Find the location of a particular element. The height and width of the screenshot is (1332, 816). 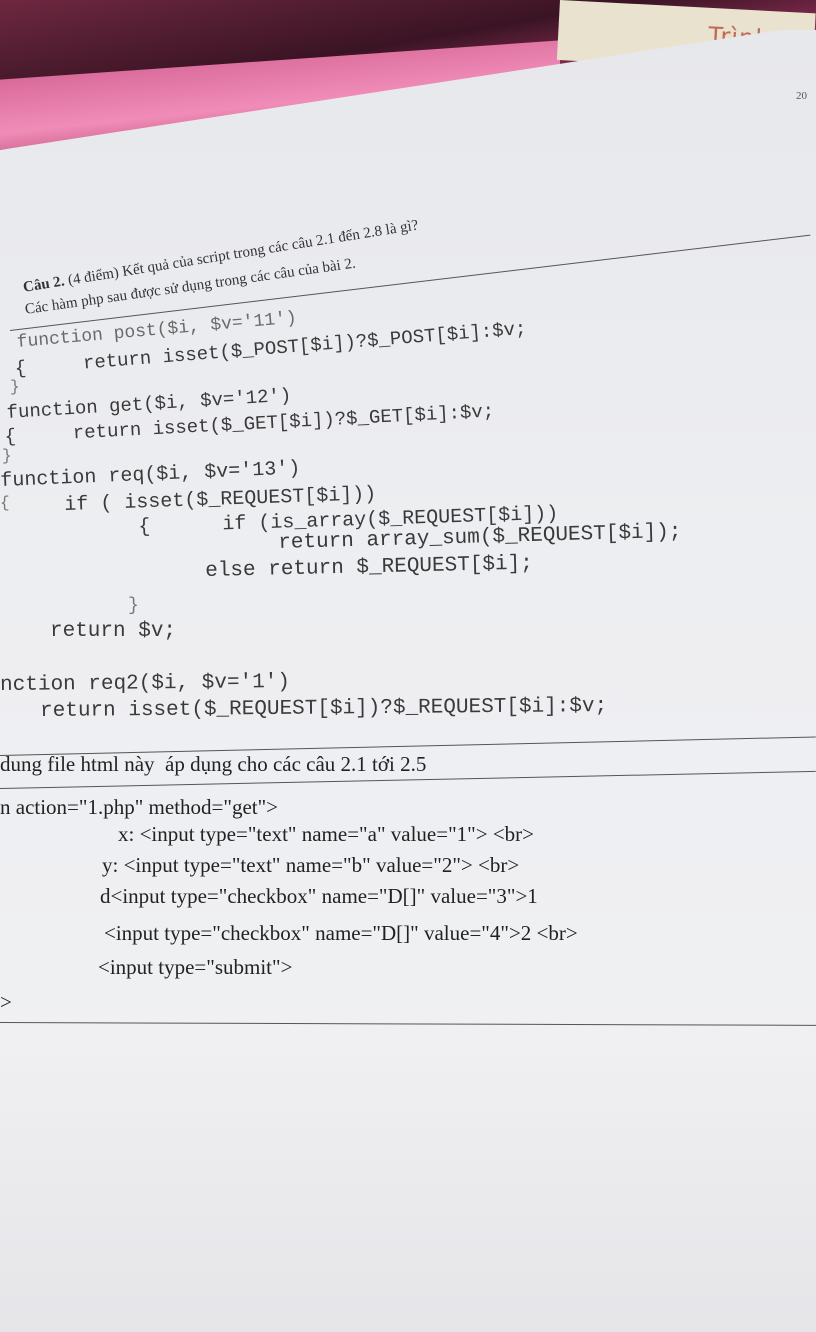

code-line-6: } is located at coordinates (7, 456).